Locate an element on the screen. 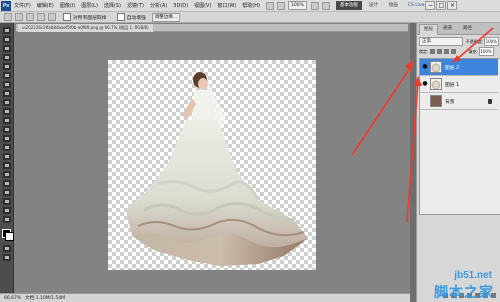 Image resolution: width=500 pixels, height=302 pixels. brush-picker-icon is located at coordinates (52, 17).